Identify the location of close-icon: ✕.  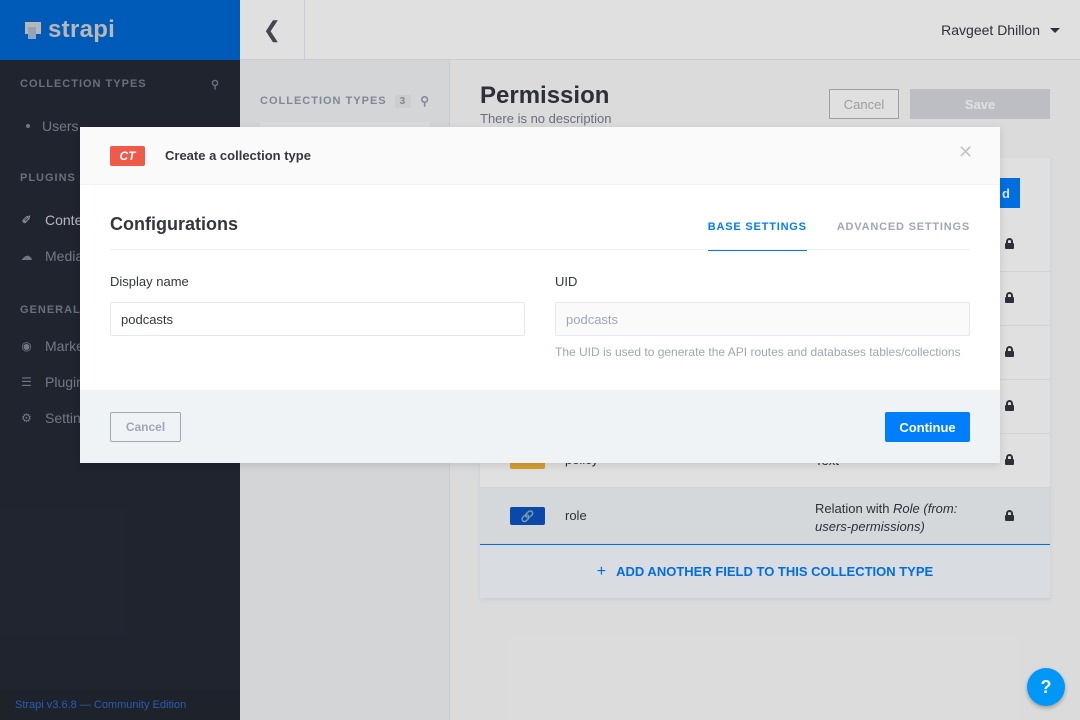
(965, 152).